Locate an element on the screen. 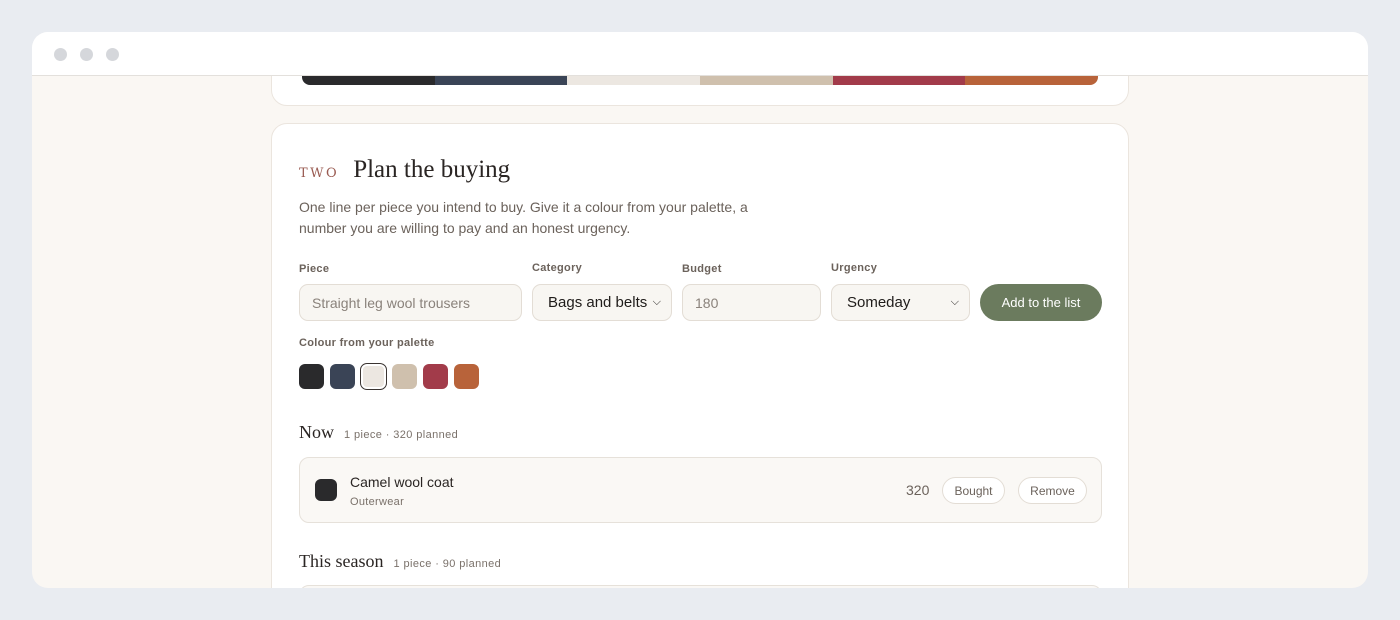 This screenshot has height=620, width=1400. palette-strip is located at coordinates (700, 80).